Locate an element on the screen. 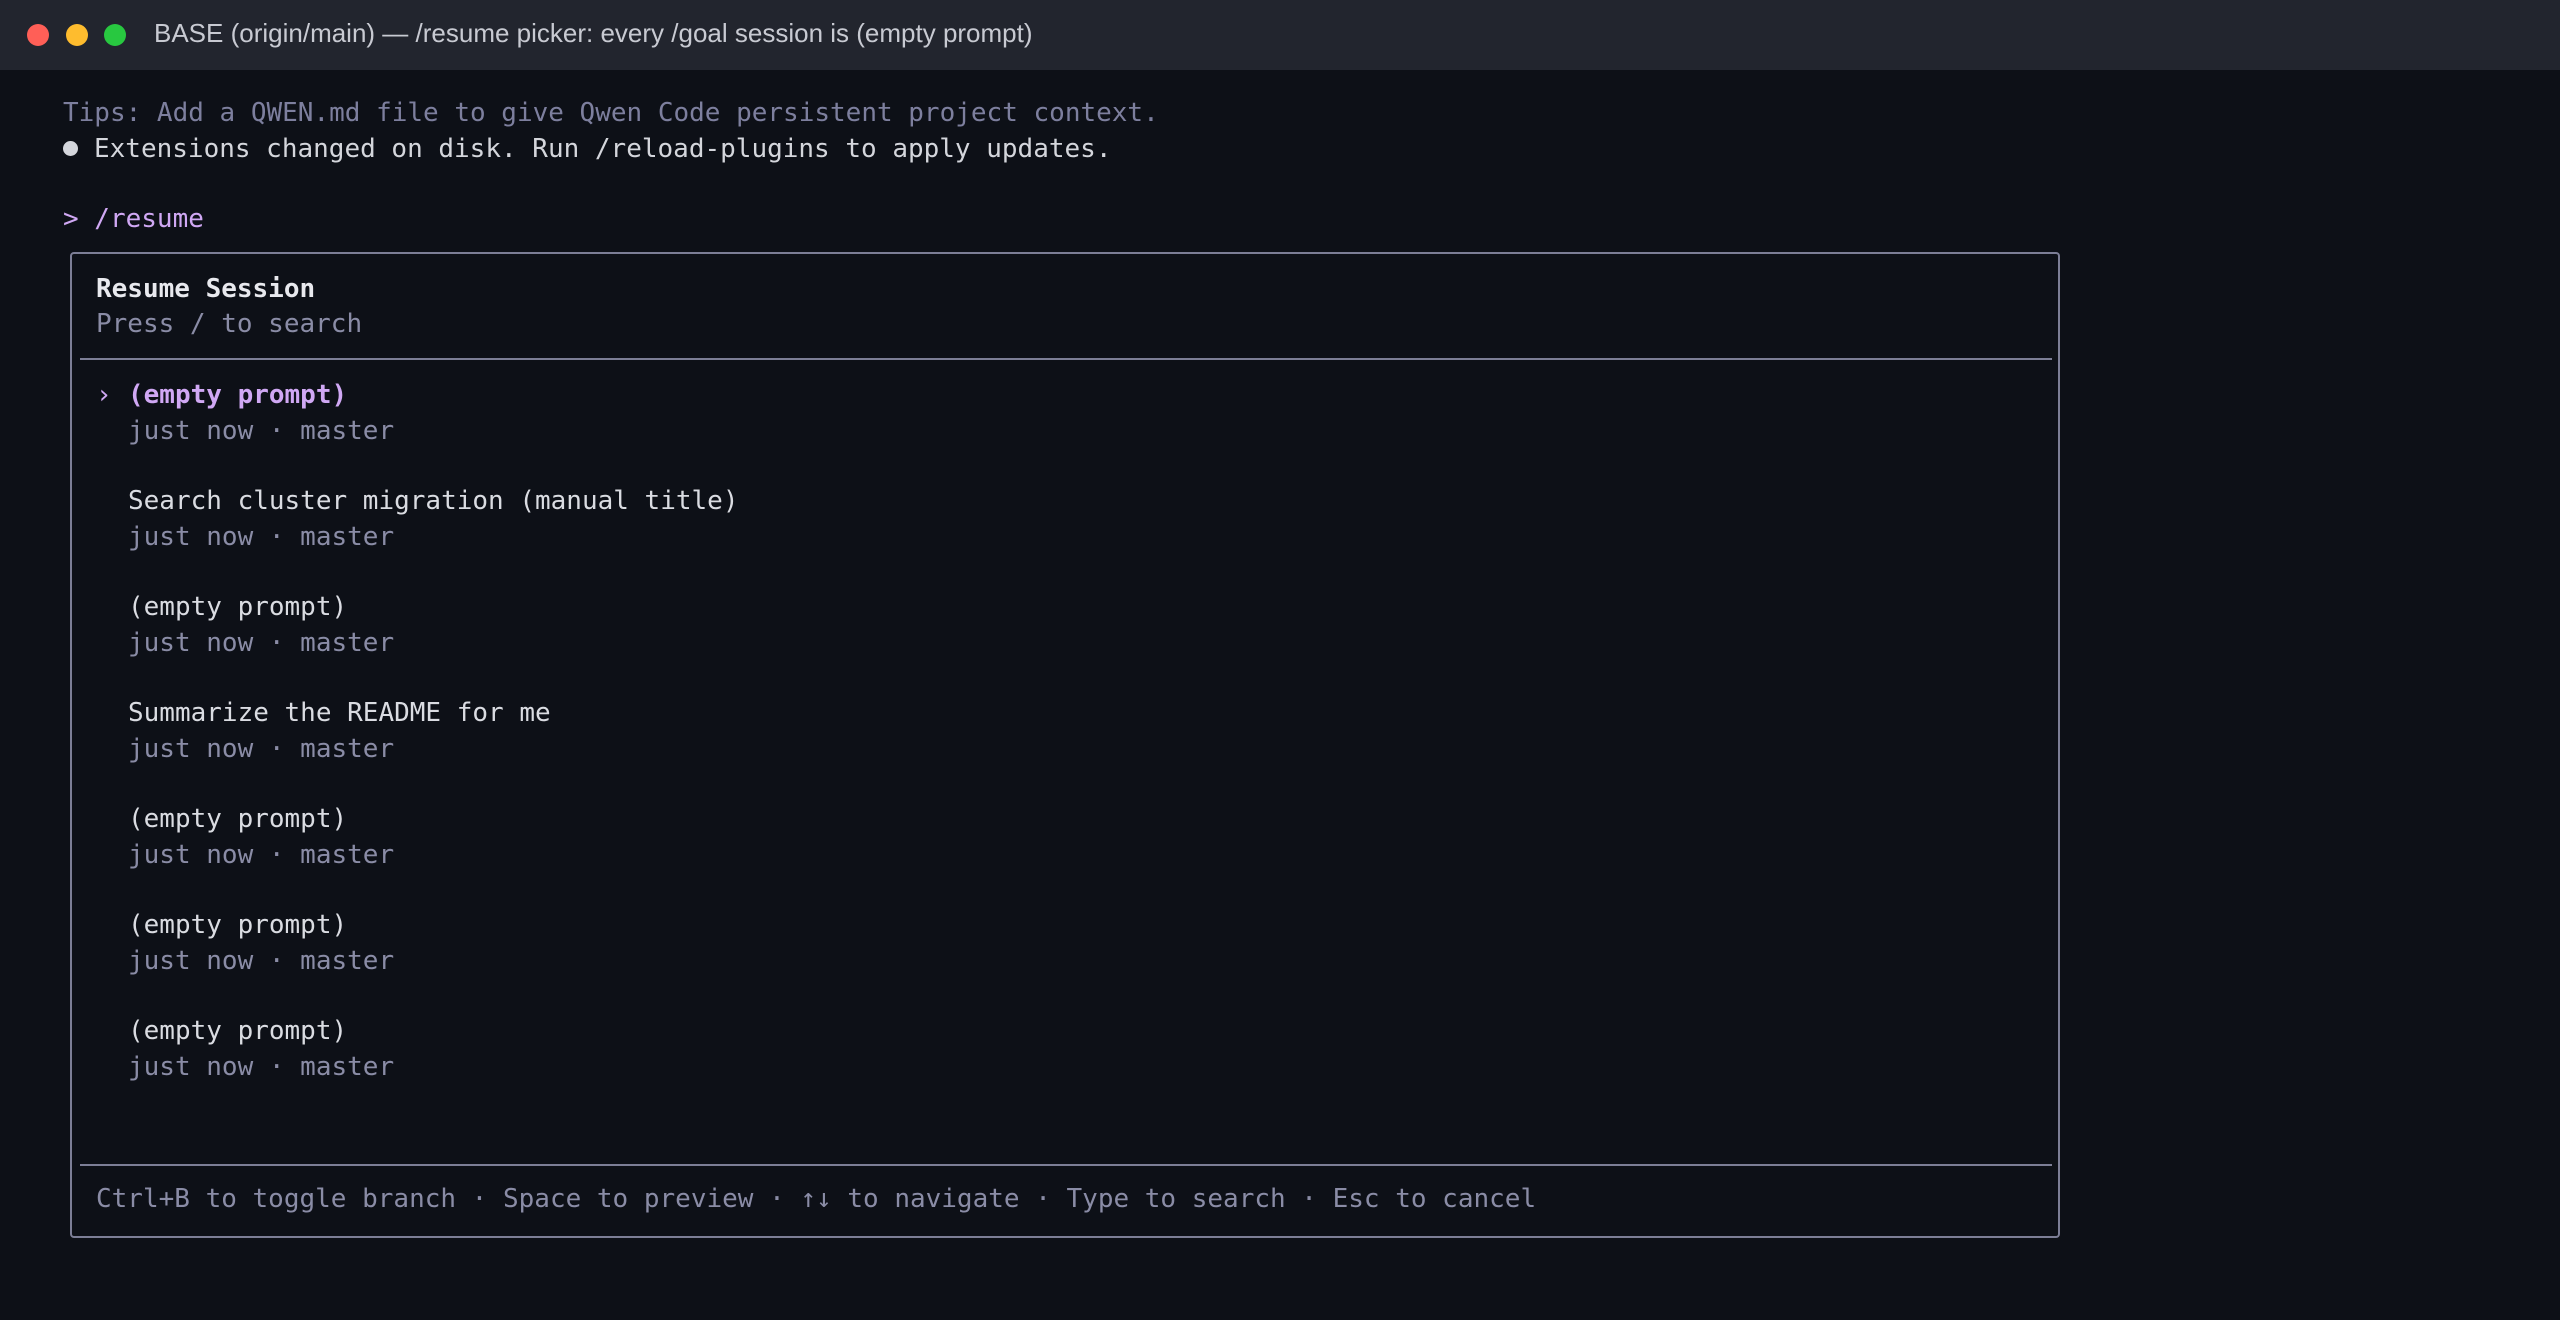 Image resolution: width=2560 pixels, height=1320 pixels. minimize-window-button is located at coordinates (77, 35).